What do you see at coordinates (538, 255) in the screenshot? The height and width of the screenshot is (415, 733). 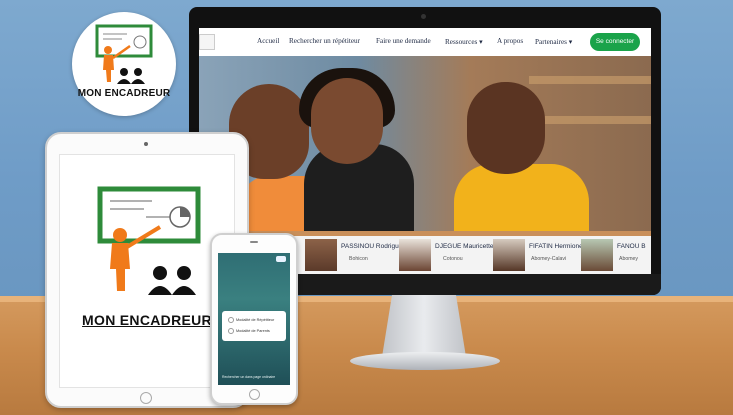 I see `tutor-card: FIFATIN Hermione Abomey-Calavi` at bounding box center [538, 255].